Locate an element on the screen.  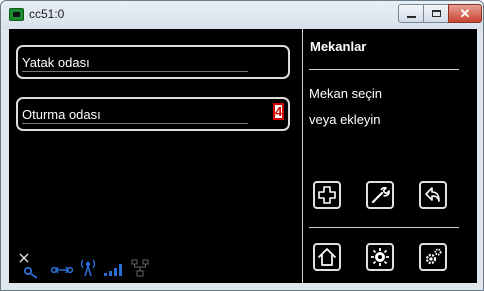
close-button: ✕ is located at coordinates (465, 13).